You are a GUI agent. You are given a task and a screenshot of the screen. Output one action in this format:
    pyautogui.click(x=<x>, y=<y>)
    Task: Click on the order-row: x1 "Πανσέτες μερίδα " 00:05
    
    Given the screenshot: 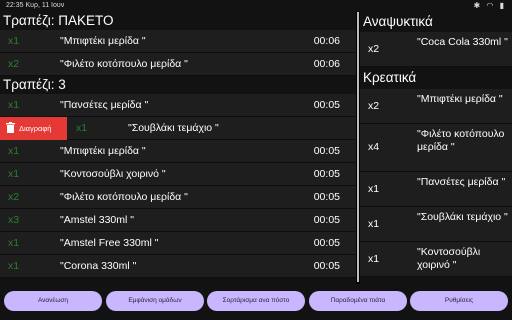 What is the action you would take?
    pyautogui.click(x=178, y=105)
    